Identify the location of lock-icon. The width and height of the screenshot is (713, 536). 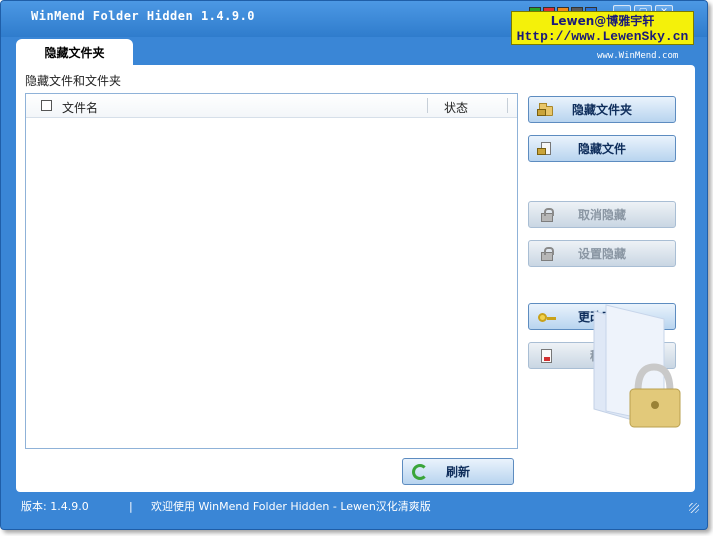
(547, 254).